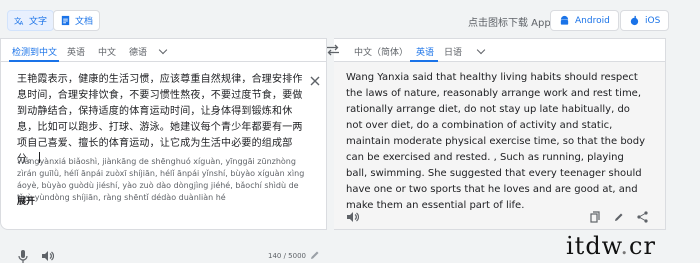 The width and height of the screenshot is (700, 263). Describe the element at coordinates (23, 256) in the screenshot. I see `microphone-icon` at that location.